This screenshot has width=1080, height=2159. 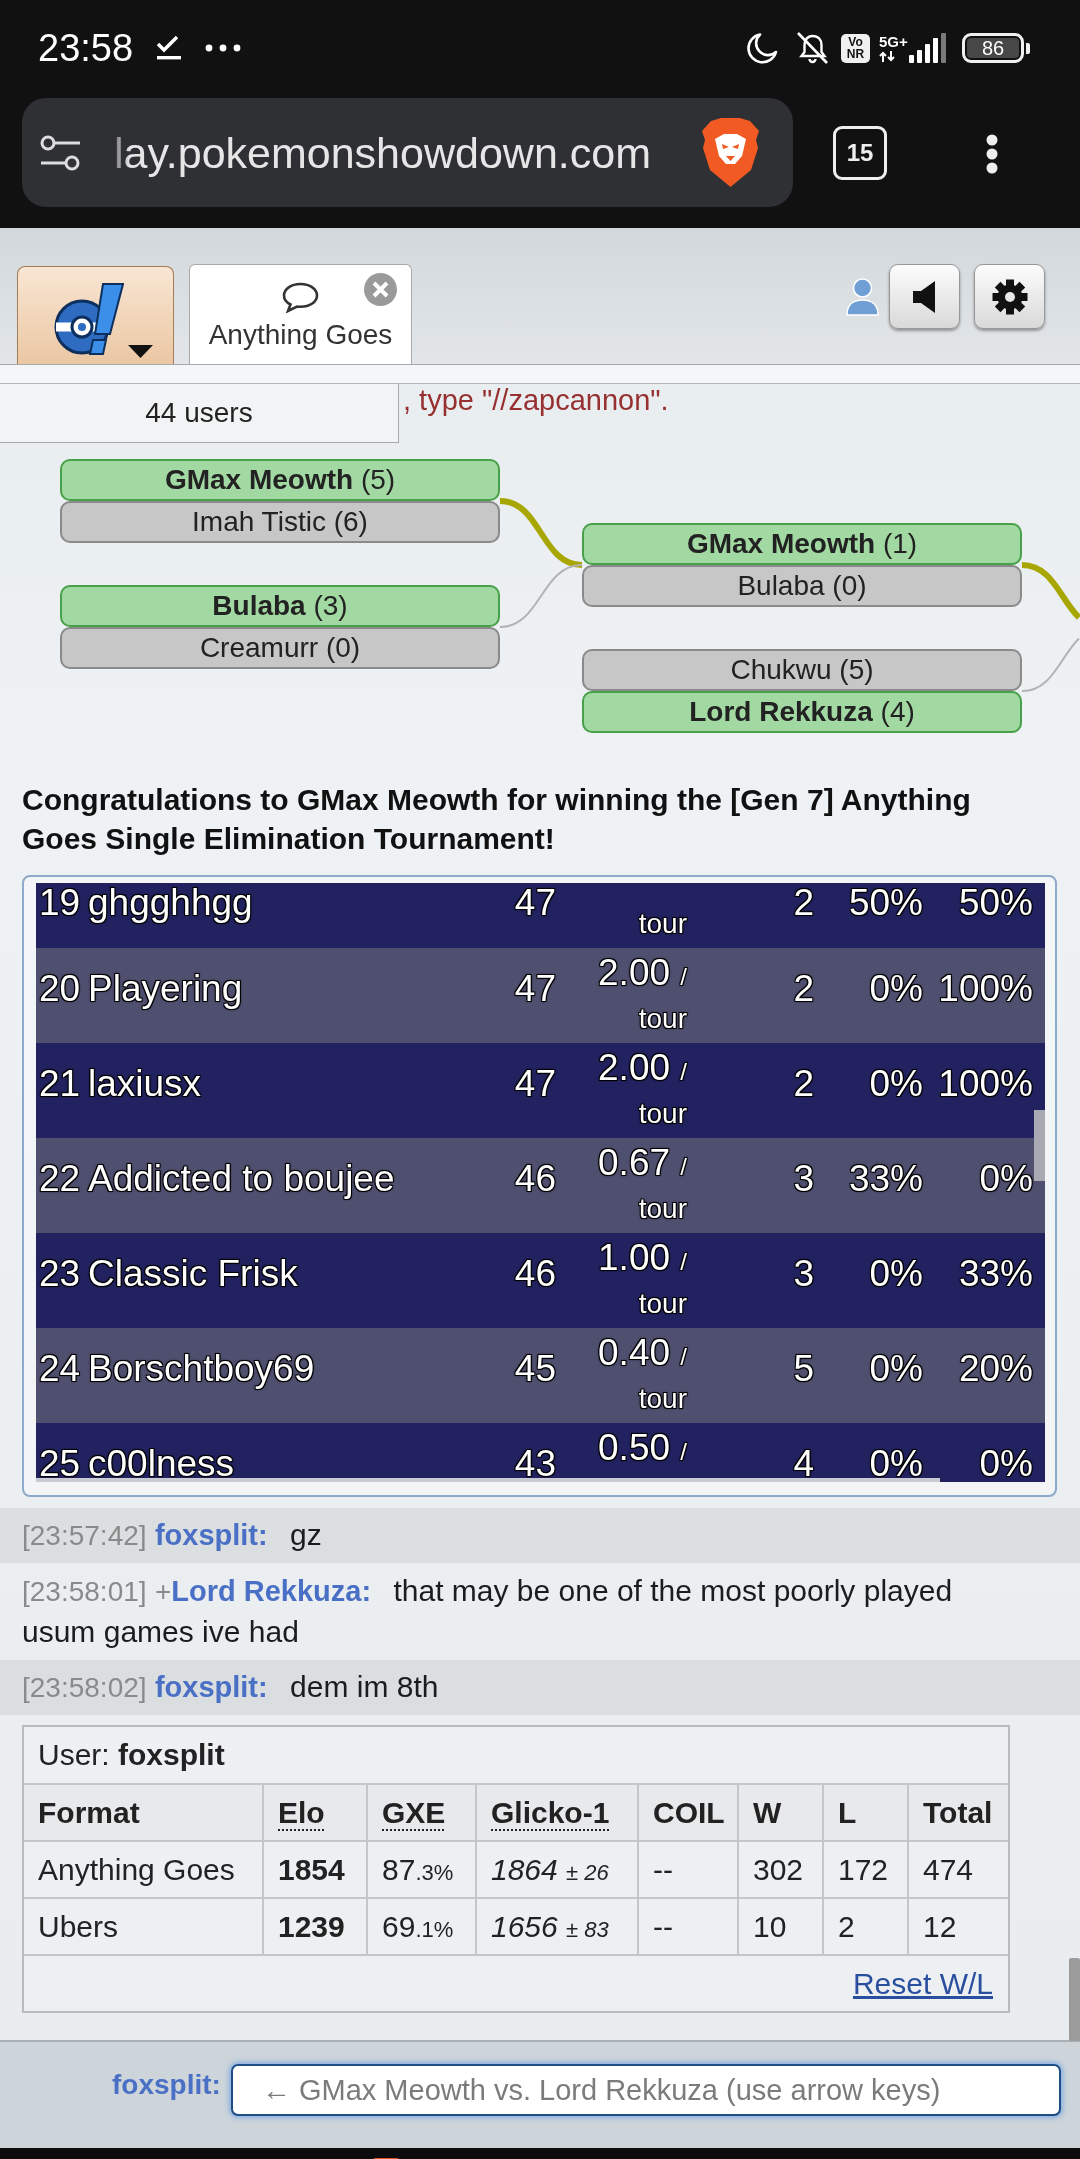 What do you see at coordinates (199, 413) in the screenshot?
I see `user-list-button: 44 users` at bounding box center [199, 413].